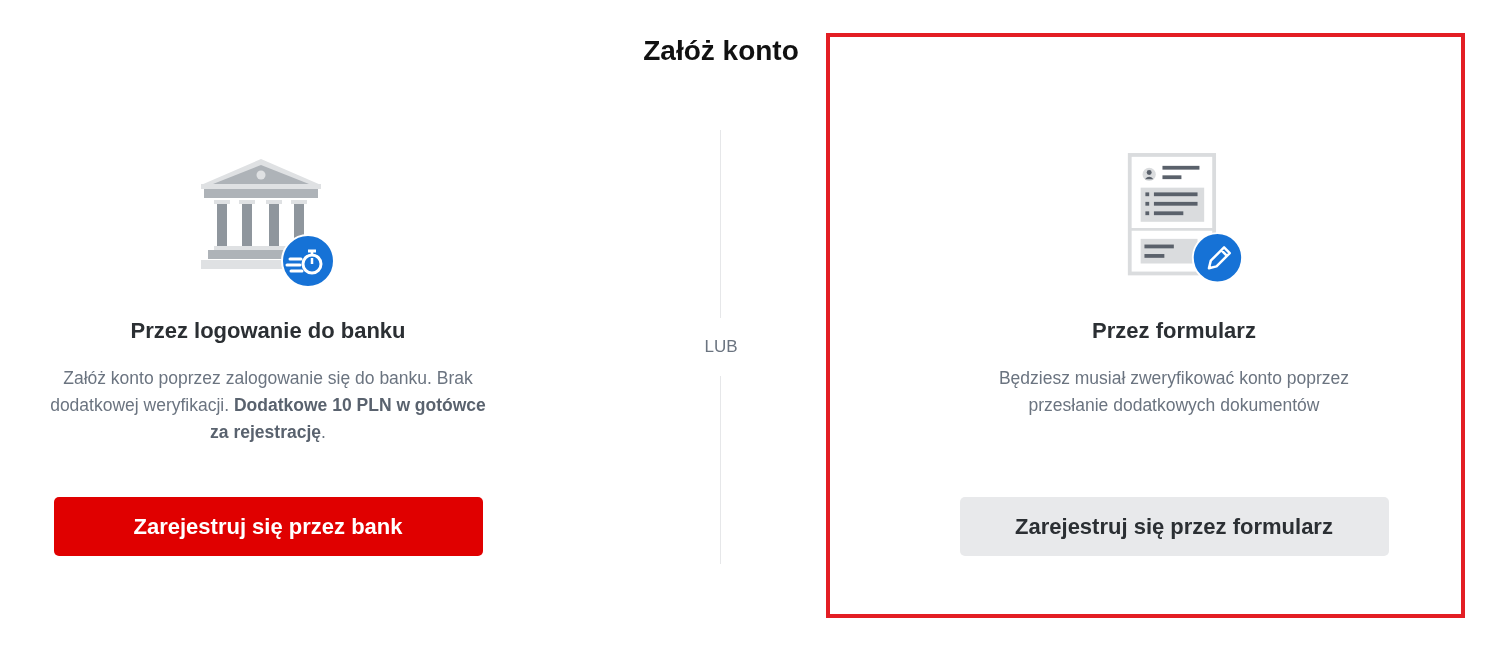 This screenshot has width=1507, height=657. What do you see at coordinates (268, 331) in the screenshot?
I see `option-heading: Przez logowanie do banku` at bounding box center [268, 331].